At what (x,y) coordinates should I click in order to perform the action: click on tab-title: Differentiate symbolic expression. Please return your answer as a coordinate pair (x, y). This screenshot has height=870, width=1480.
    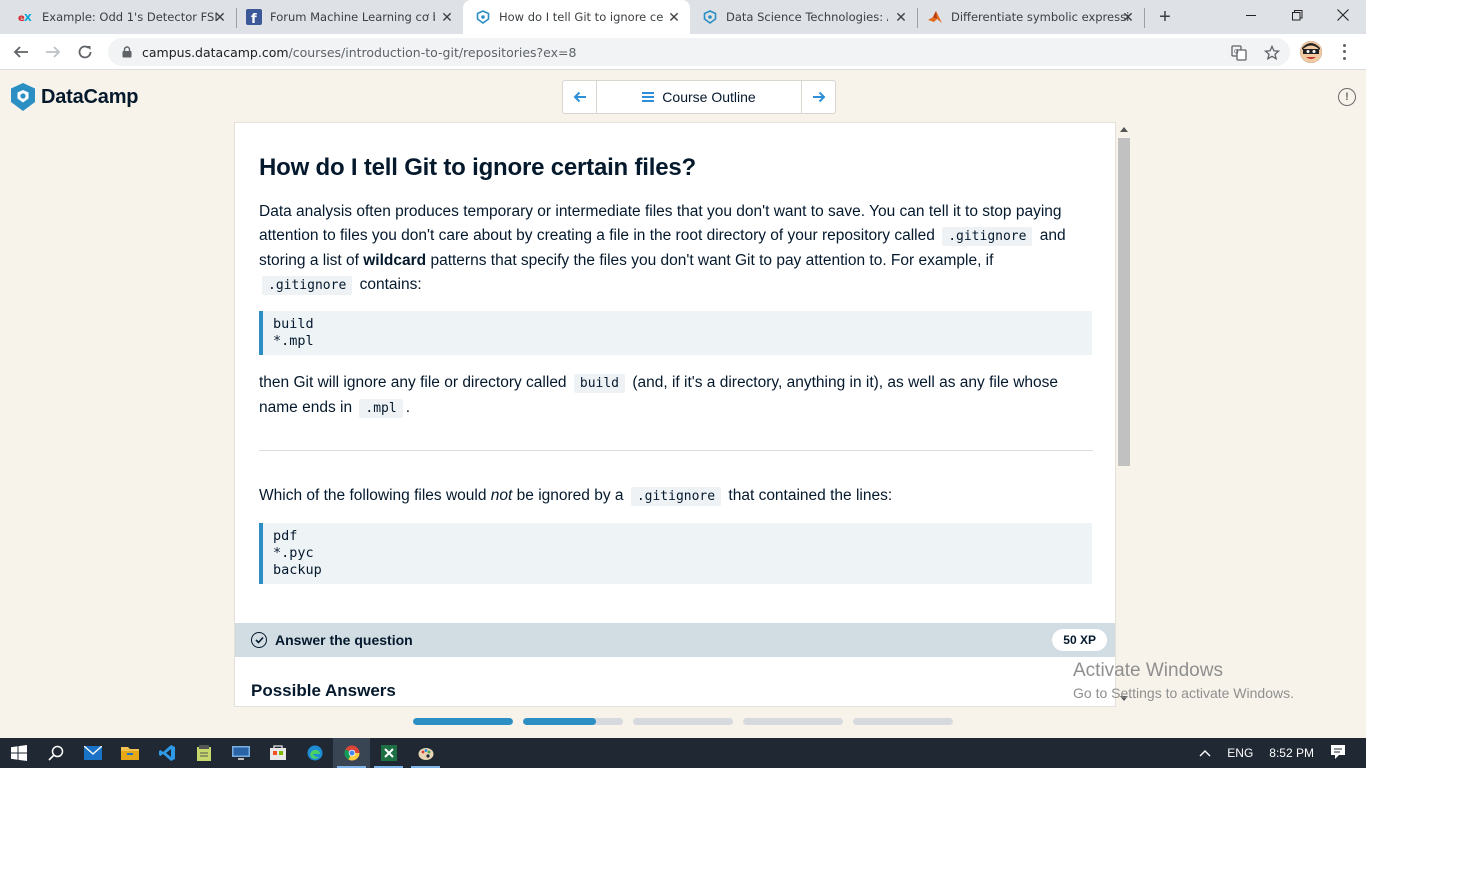
    Looking at the image, I should click on (1040, 17).